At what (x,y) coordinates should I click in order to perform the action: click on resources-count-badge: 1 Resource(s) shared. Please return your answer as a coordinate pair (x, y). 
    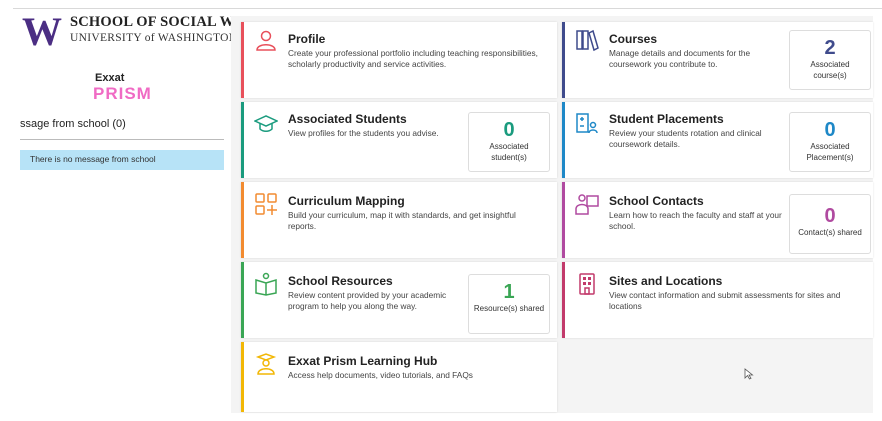
    Looking at the image, I should click on (509, 304).